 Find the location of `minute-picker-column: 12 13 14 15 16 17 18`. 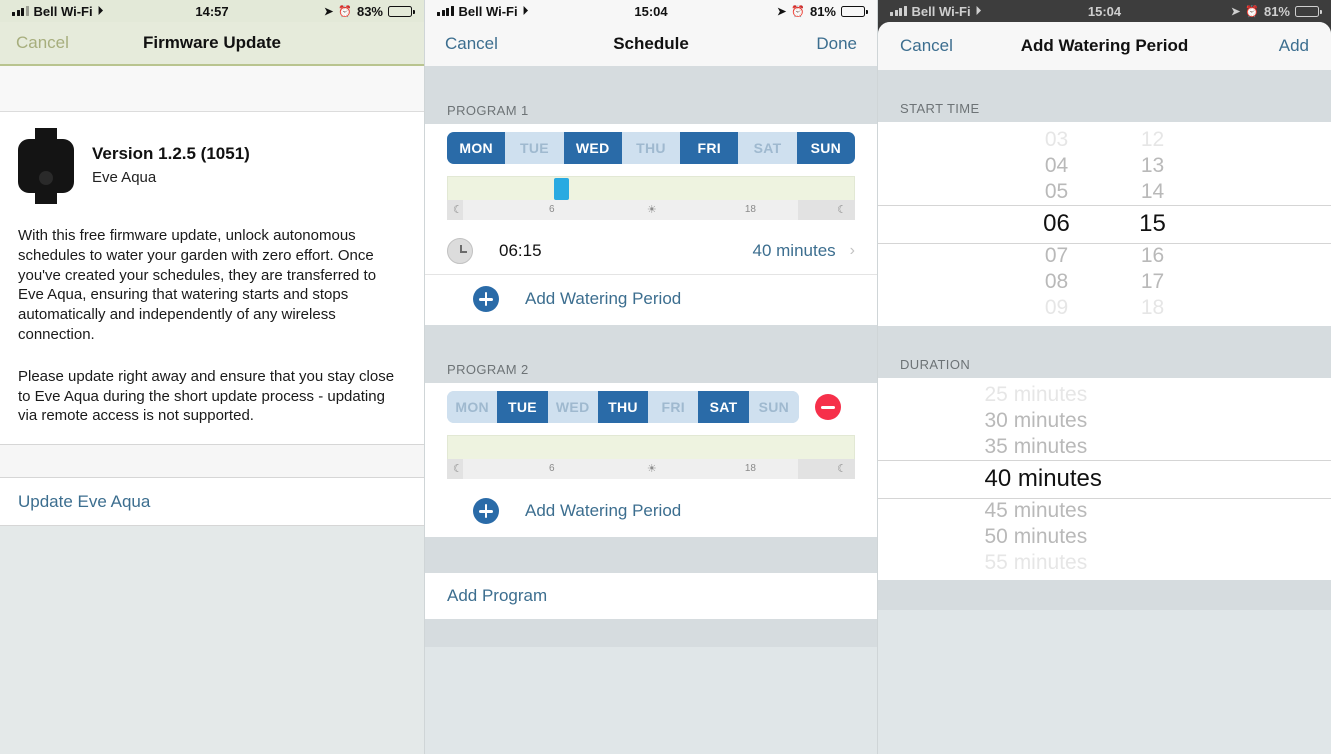

minute-picker-column: 12 13 14 15 16 17 18 is located at coordinates (1153, 224).